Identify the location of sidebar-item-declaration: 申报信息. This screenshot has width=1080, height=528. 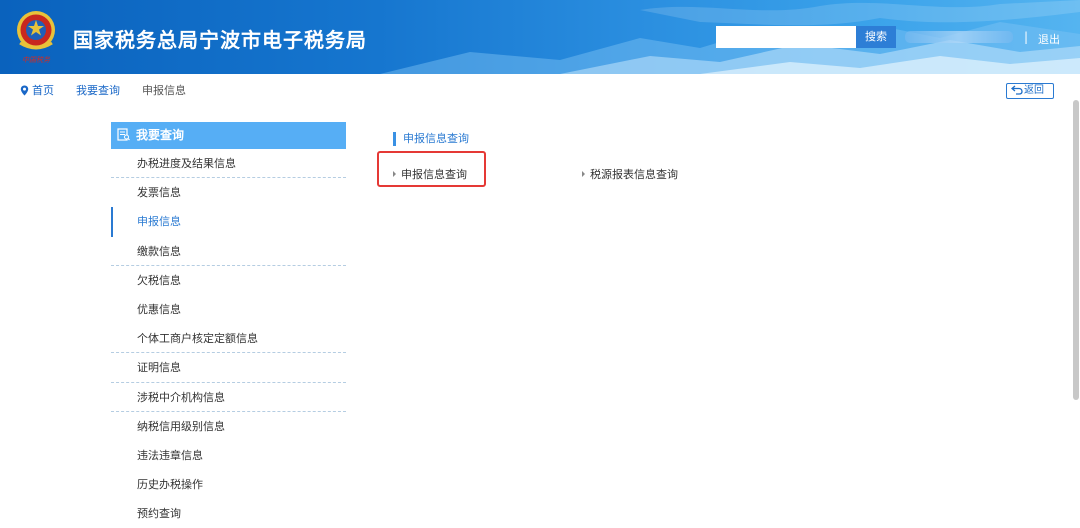
(228, 222).